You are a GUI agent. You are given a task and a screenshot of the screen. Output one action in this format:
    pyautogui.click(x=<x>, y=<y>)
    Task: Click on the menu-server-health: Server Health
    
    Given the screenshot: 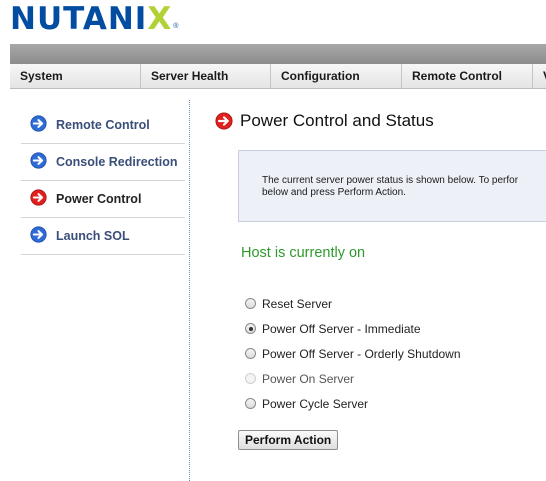 What is the action you would take?
    pyautogui.click(x=206, y=76)
    